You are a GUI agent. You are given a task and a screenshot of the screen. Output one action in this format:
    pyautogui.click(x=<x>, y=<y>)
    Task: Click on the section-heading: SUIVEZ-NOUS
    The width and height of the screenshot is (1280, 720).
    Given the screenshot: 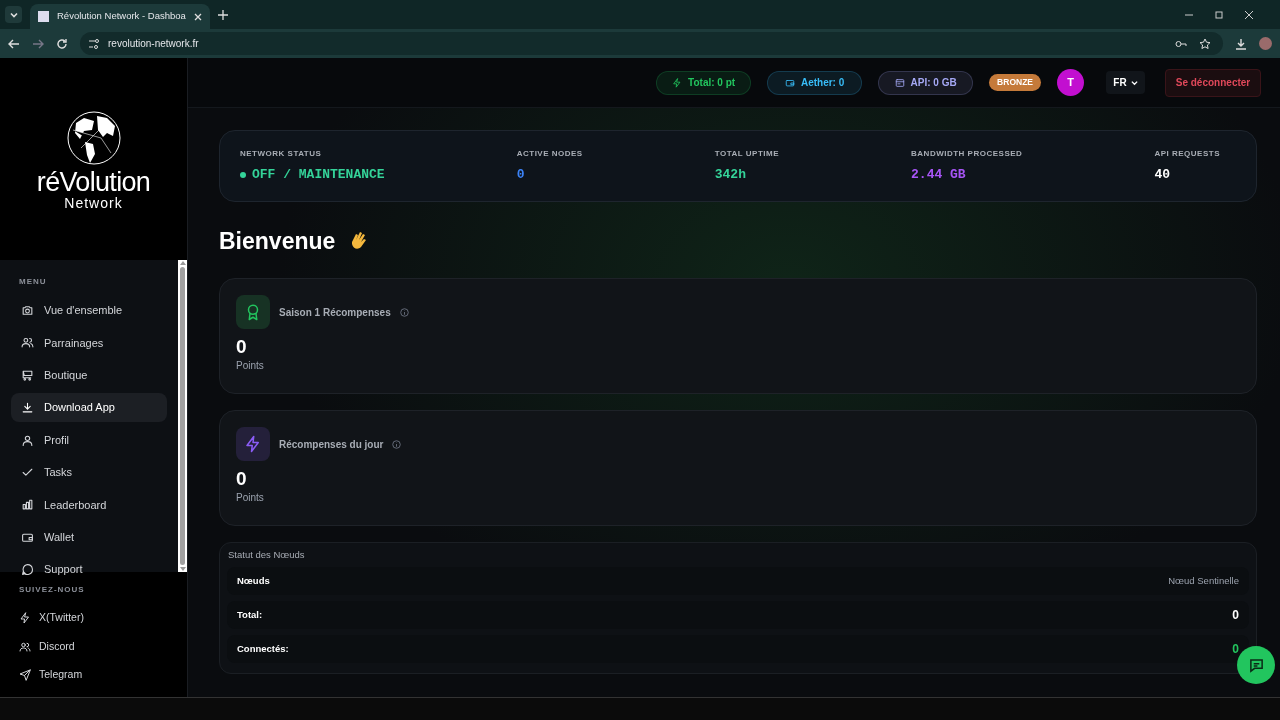 What is the action you would take?
    pyautogui.click(x=52, y=590)
    